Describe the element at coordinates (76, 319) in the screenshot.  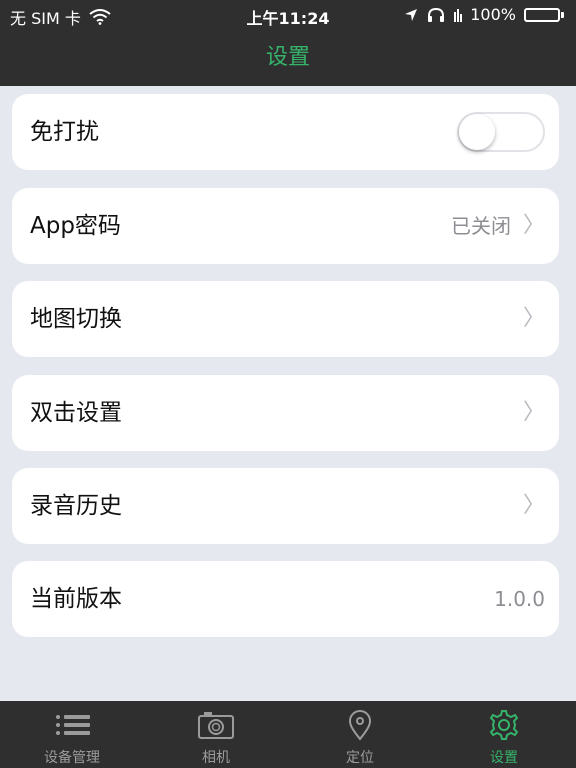
I see `map-switch-label: 地图切换` at that location.